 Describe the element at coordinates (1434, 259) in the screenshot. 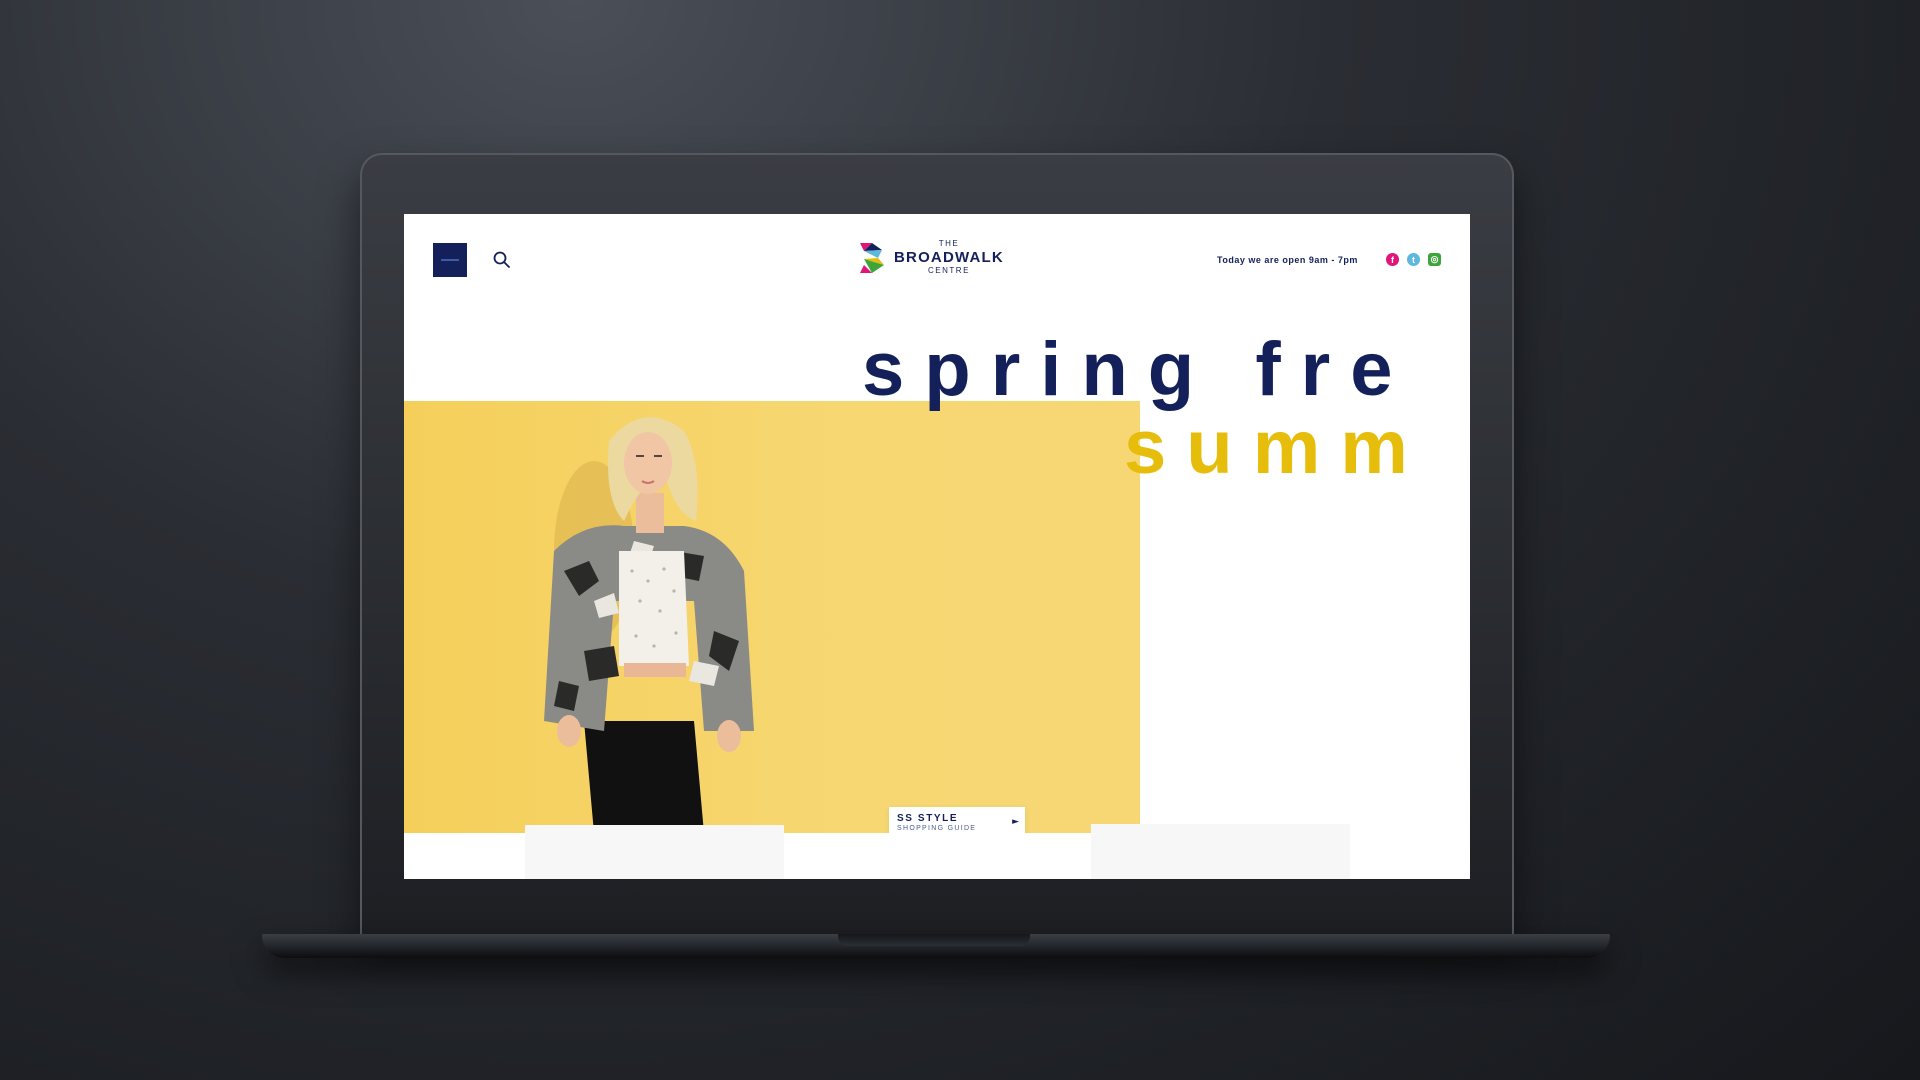

I see `instagram-icon: ◎` at that location.